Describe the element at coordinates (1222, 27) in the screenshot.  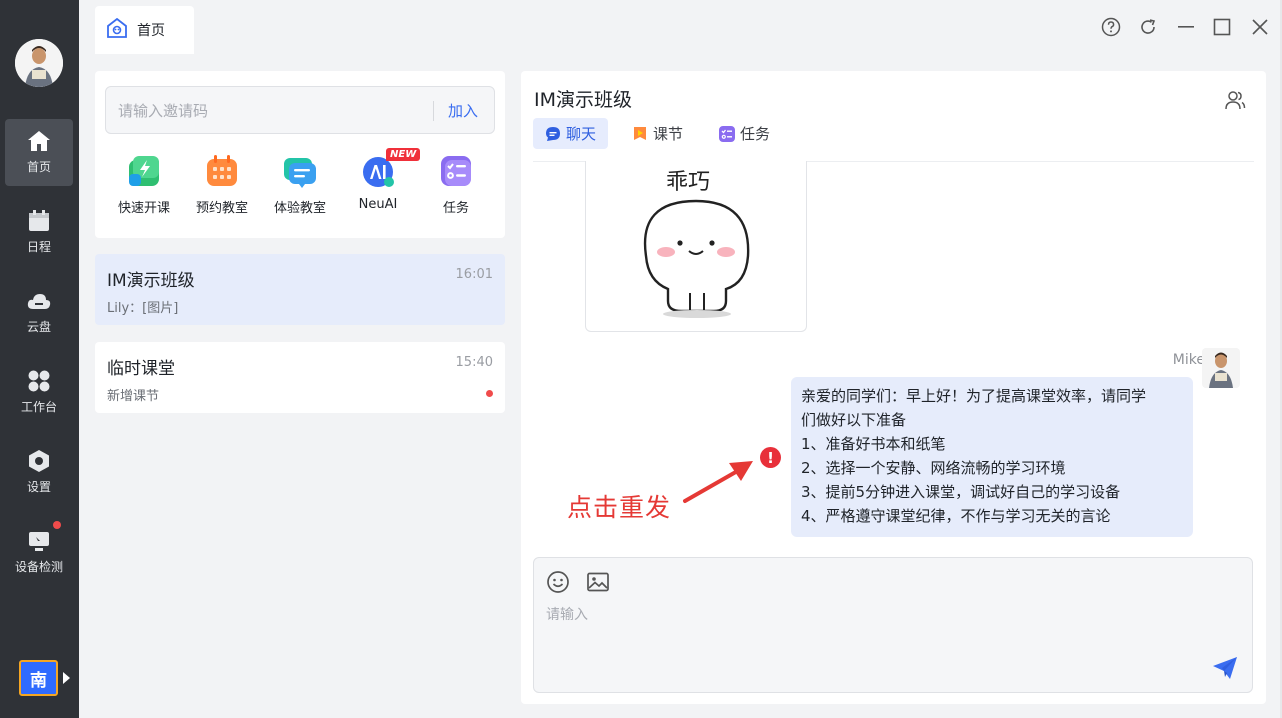
I see `maximize-icon` at that location.